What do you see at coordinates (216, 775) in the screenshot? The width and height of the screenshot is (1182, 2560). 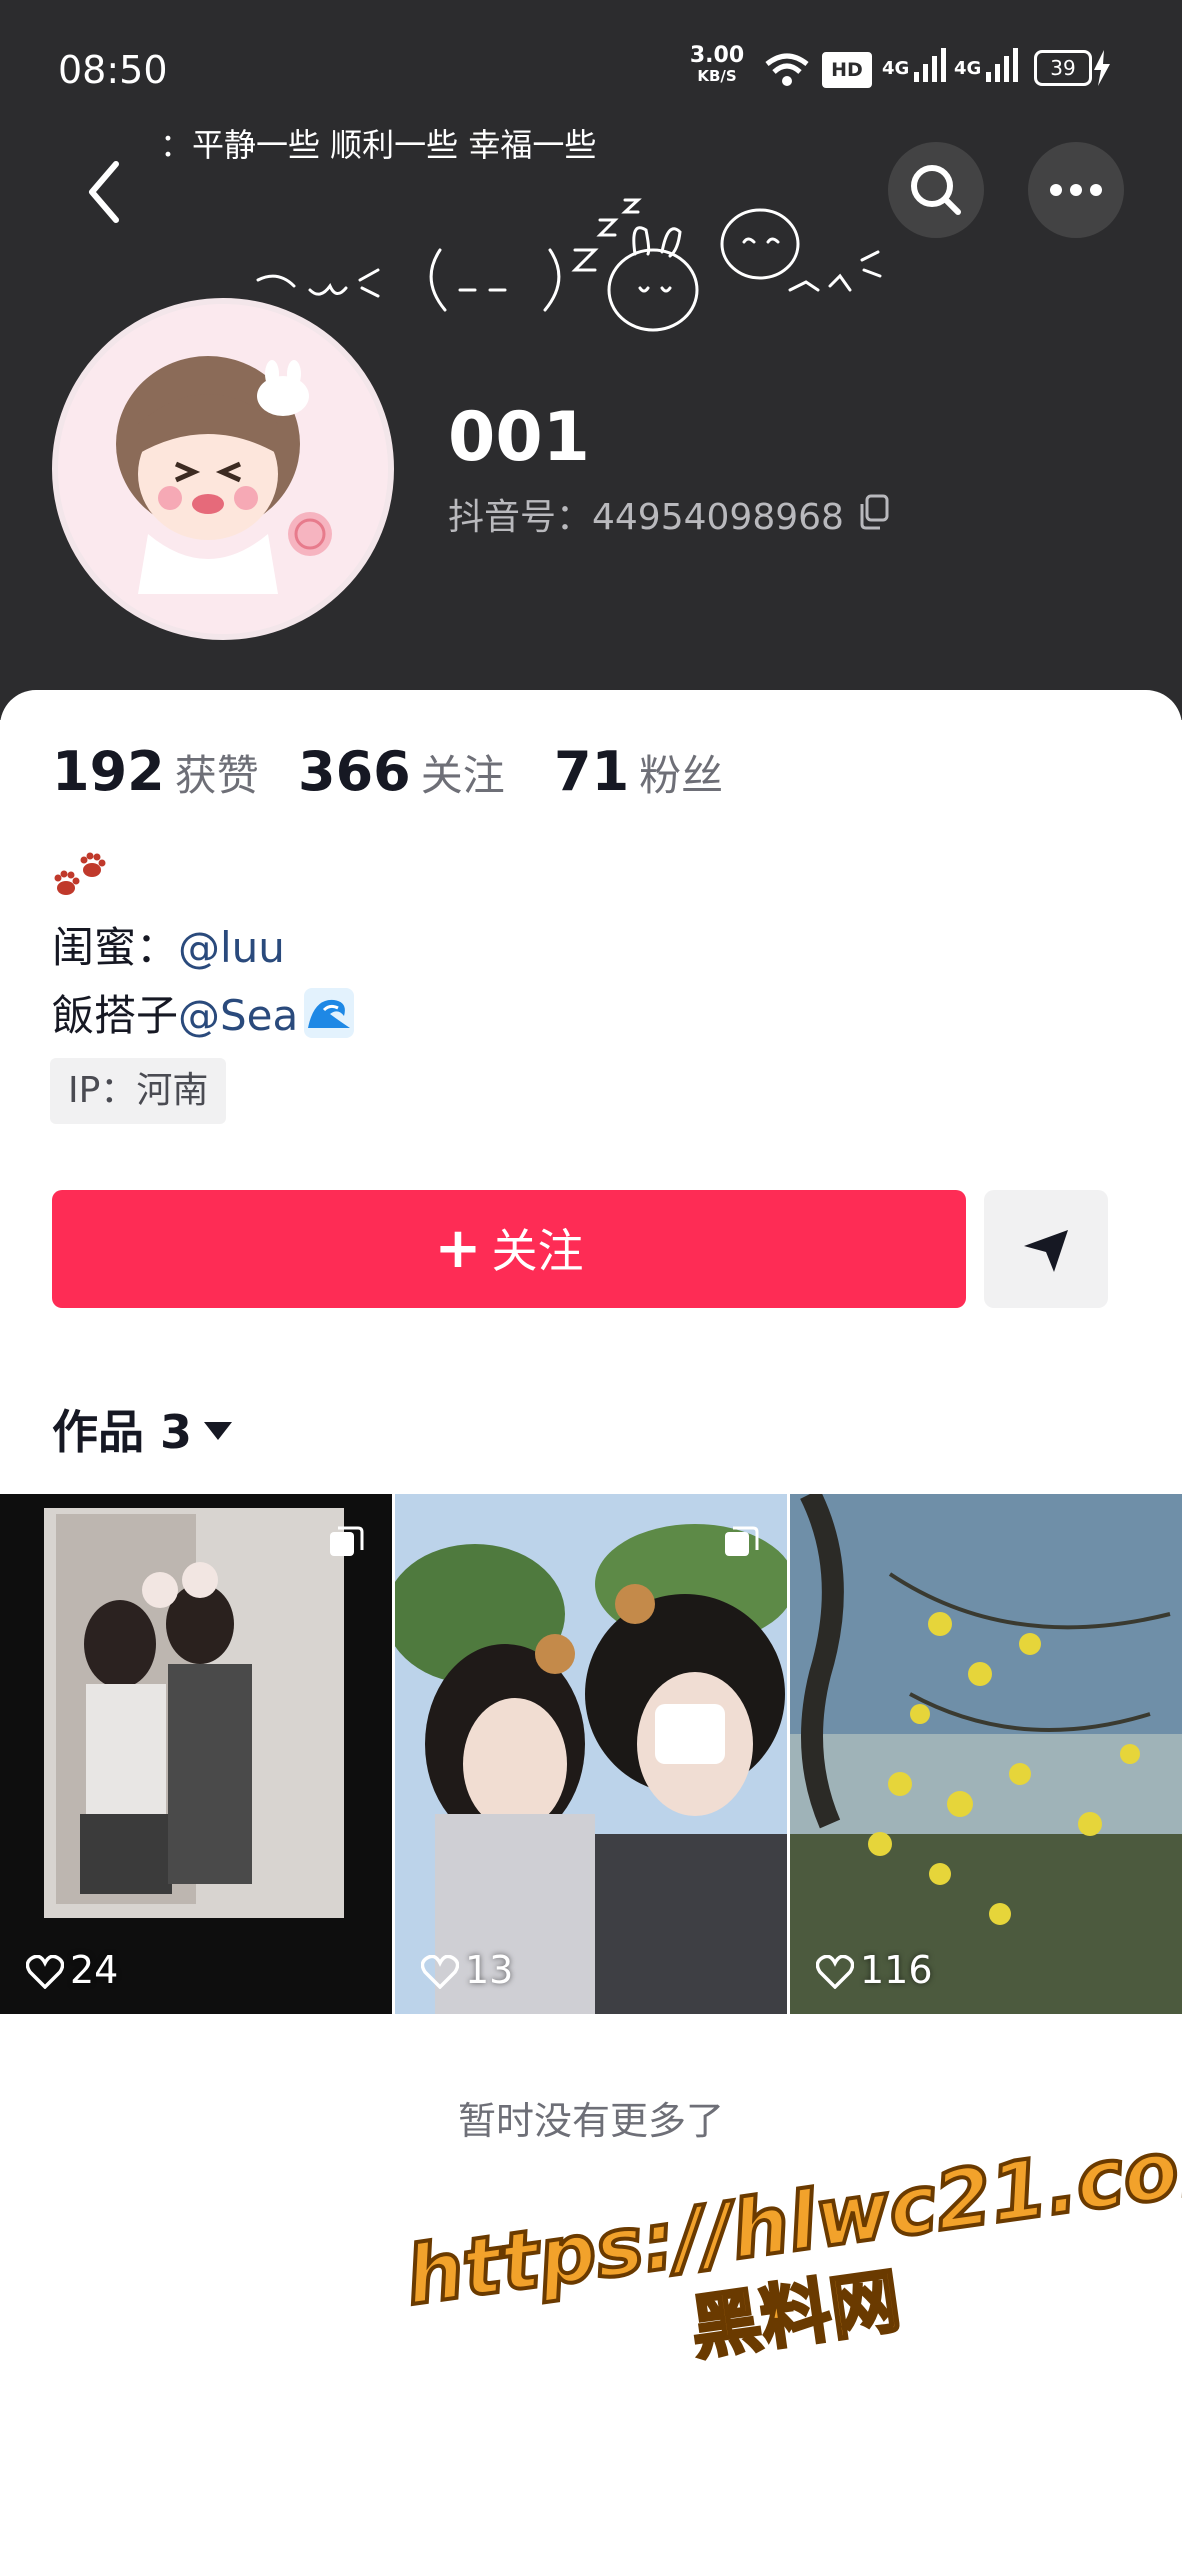 I see `stat-label: 获赞` at bounding box center [216, 775].